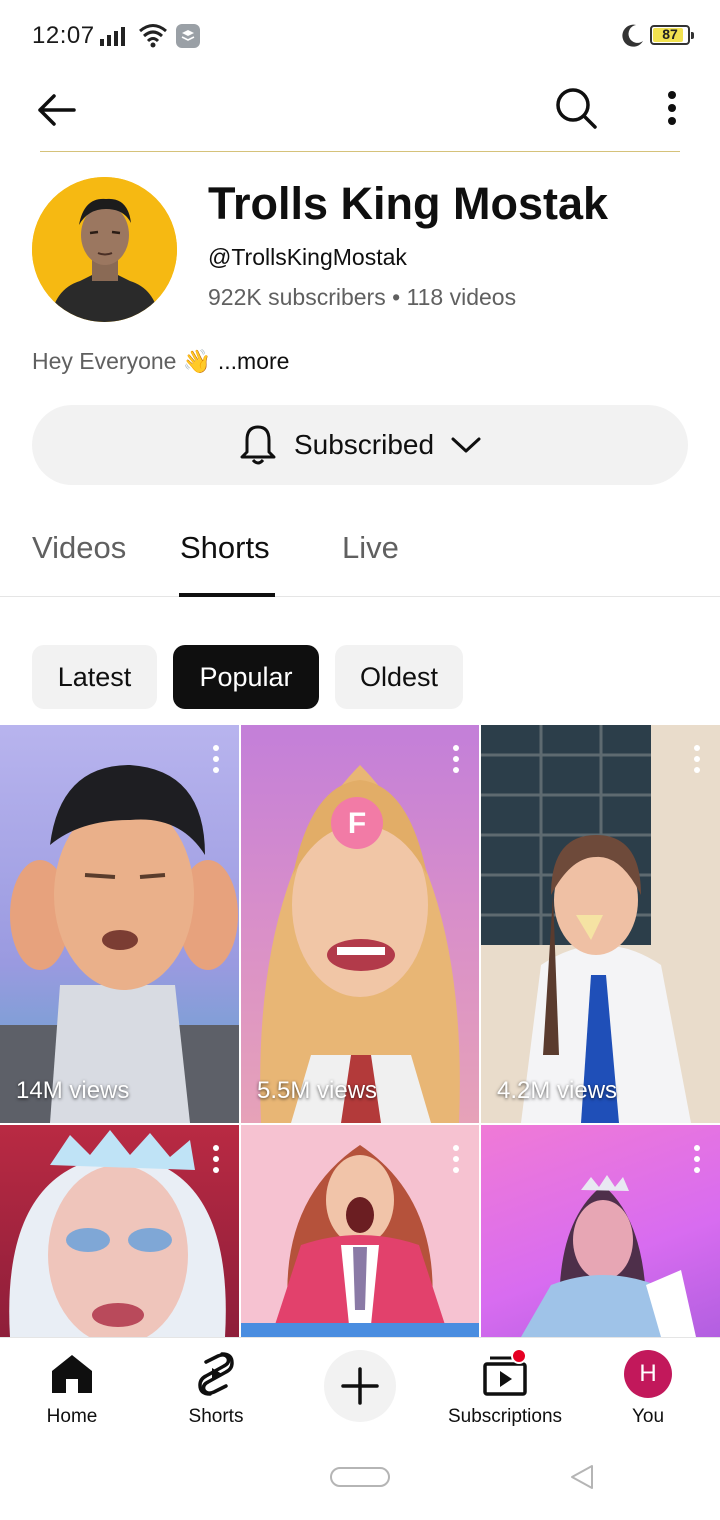  Describe the element at coordinates (360, 151) in the screenshot. I see `header-divider` at that location.